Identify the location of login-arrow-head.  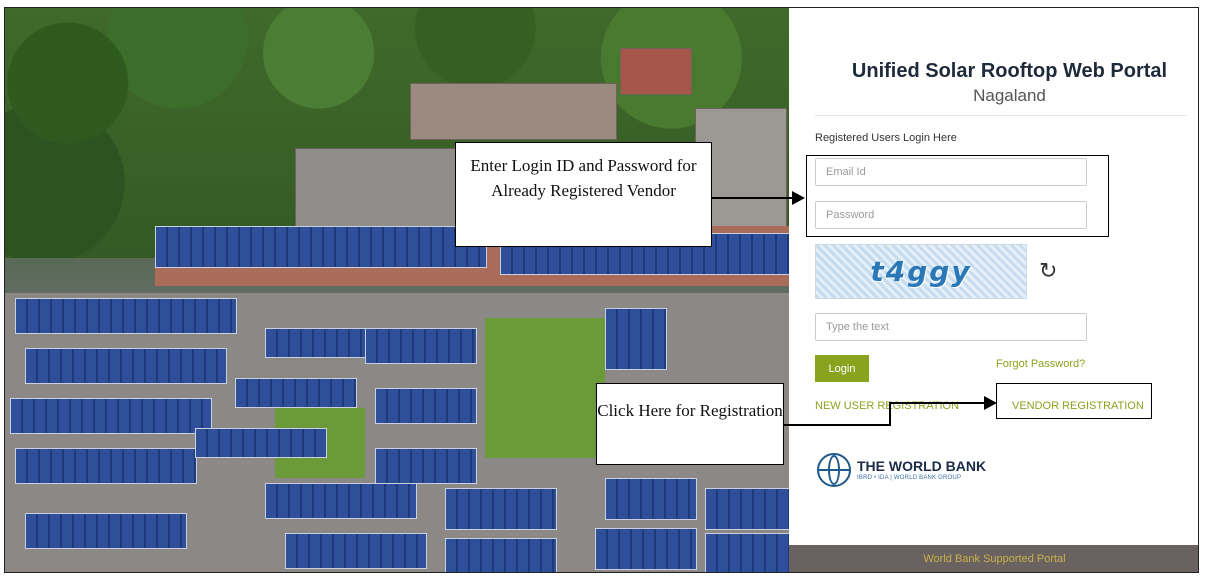
(798, 198).